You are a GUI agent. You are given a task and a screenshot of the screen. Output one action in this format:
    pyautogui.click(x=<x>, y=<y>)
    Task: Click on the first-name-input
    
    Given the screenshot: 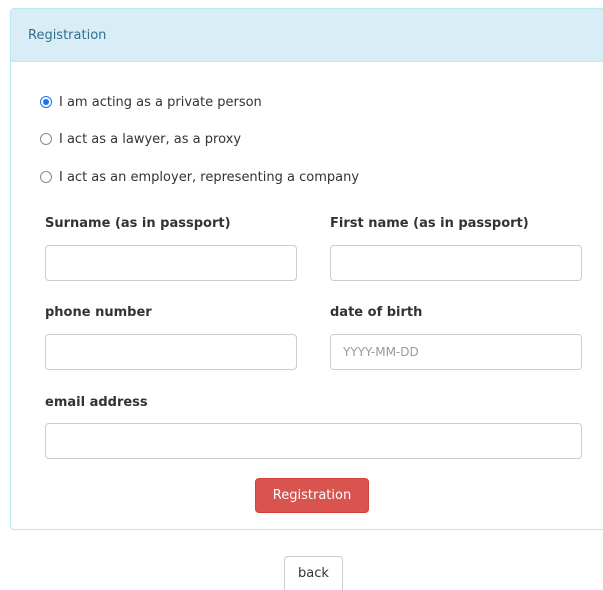 What is the action you would take?
    pyautogui.click(x=456, y=263)
    